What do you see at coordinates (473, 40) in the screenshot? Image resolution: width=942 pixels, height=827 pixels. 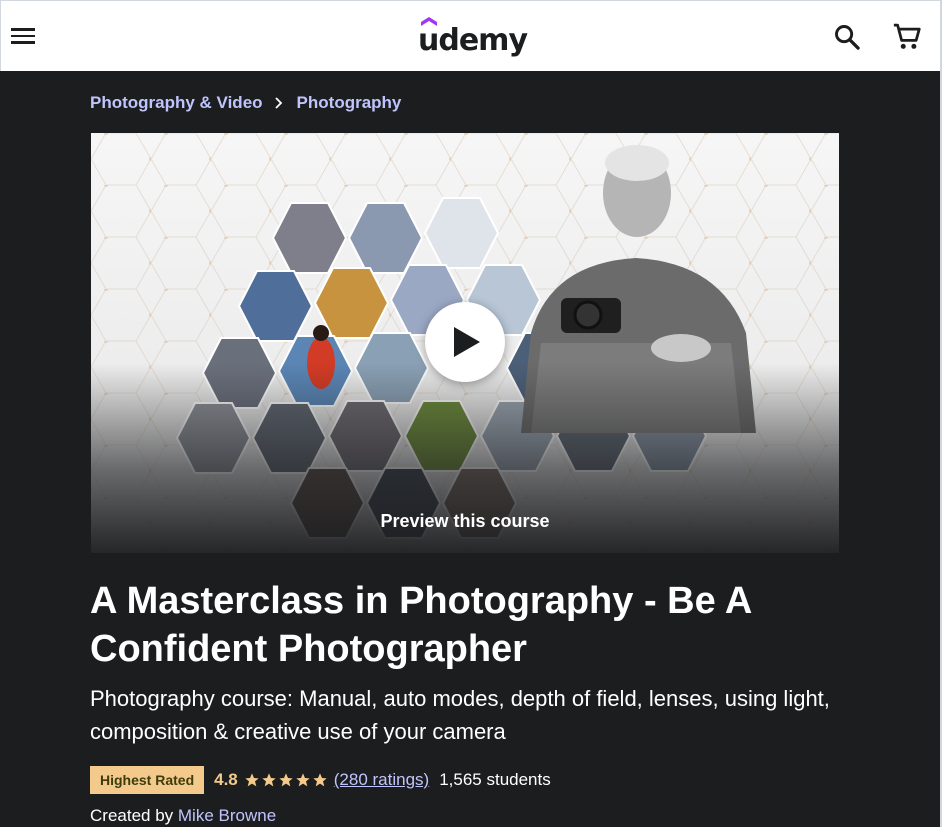 I see `logo-text: udemy` at bounding box center [473, 40].